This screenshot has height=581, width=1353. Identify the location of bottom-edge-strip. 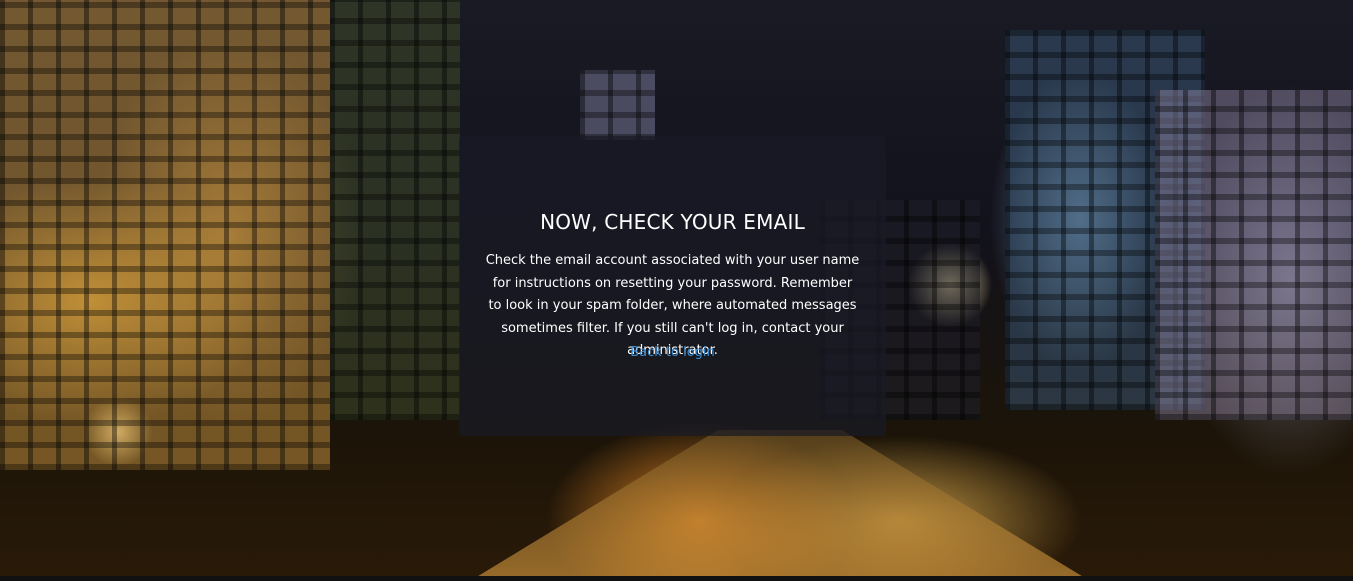
(676, 578).